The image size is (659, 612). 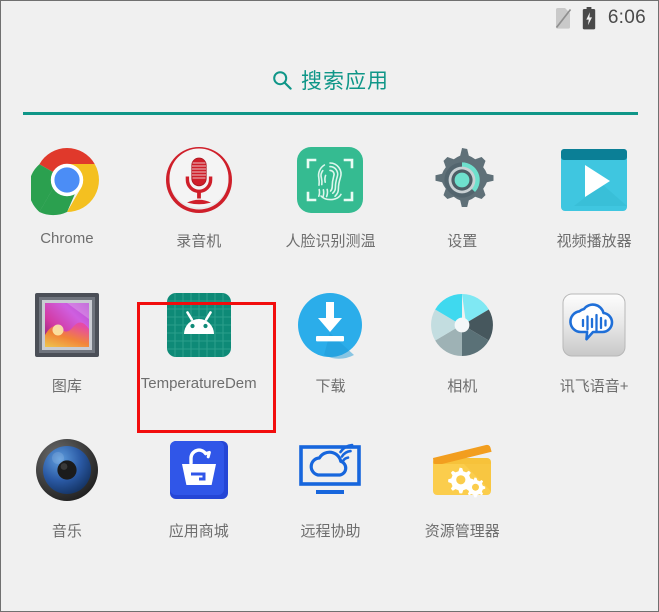 I want to click on search-label: 搜索应用, so click(x=345, y=81).